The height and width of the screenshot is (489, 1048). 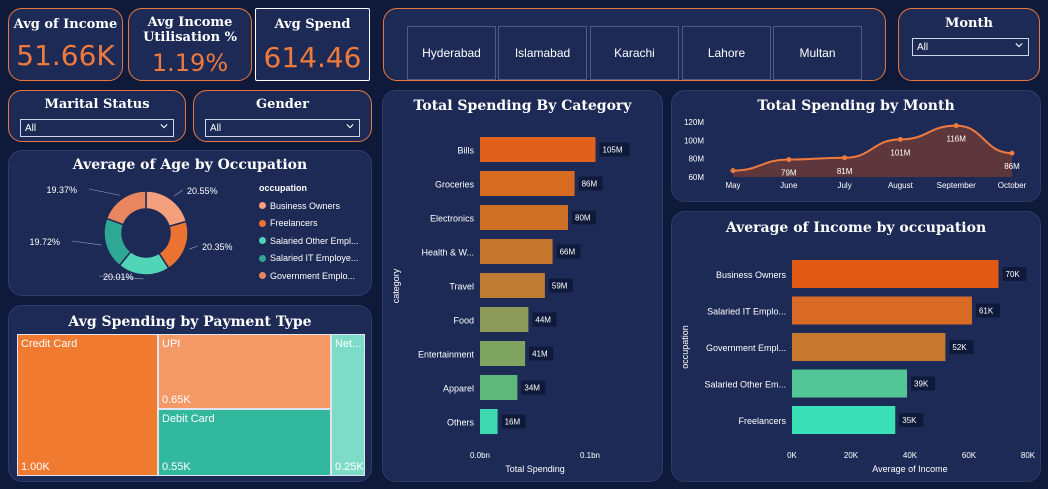 What do you see at coordinates (315, 206) in the screenshot?
I see `legend-item: Business Owners` at bounding box center [315, 206].